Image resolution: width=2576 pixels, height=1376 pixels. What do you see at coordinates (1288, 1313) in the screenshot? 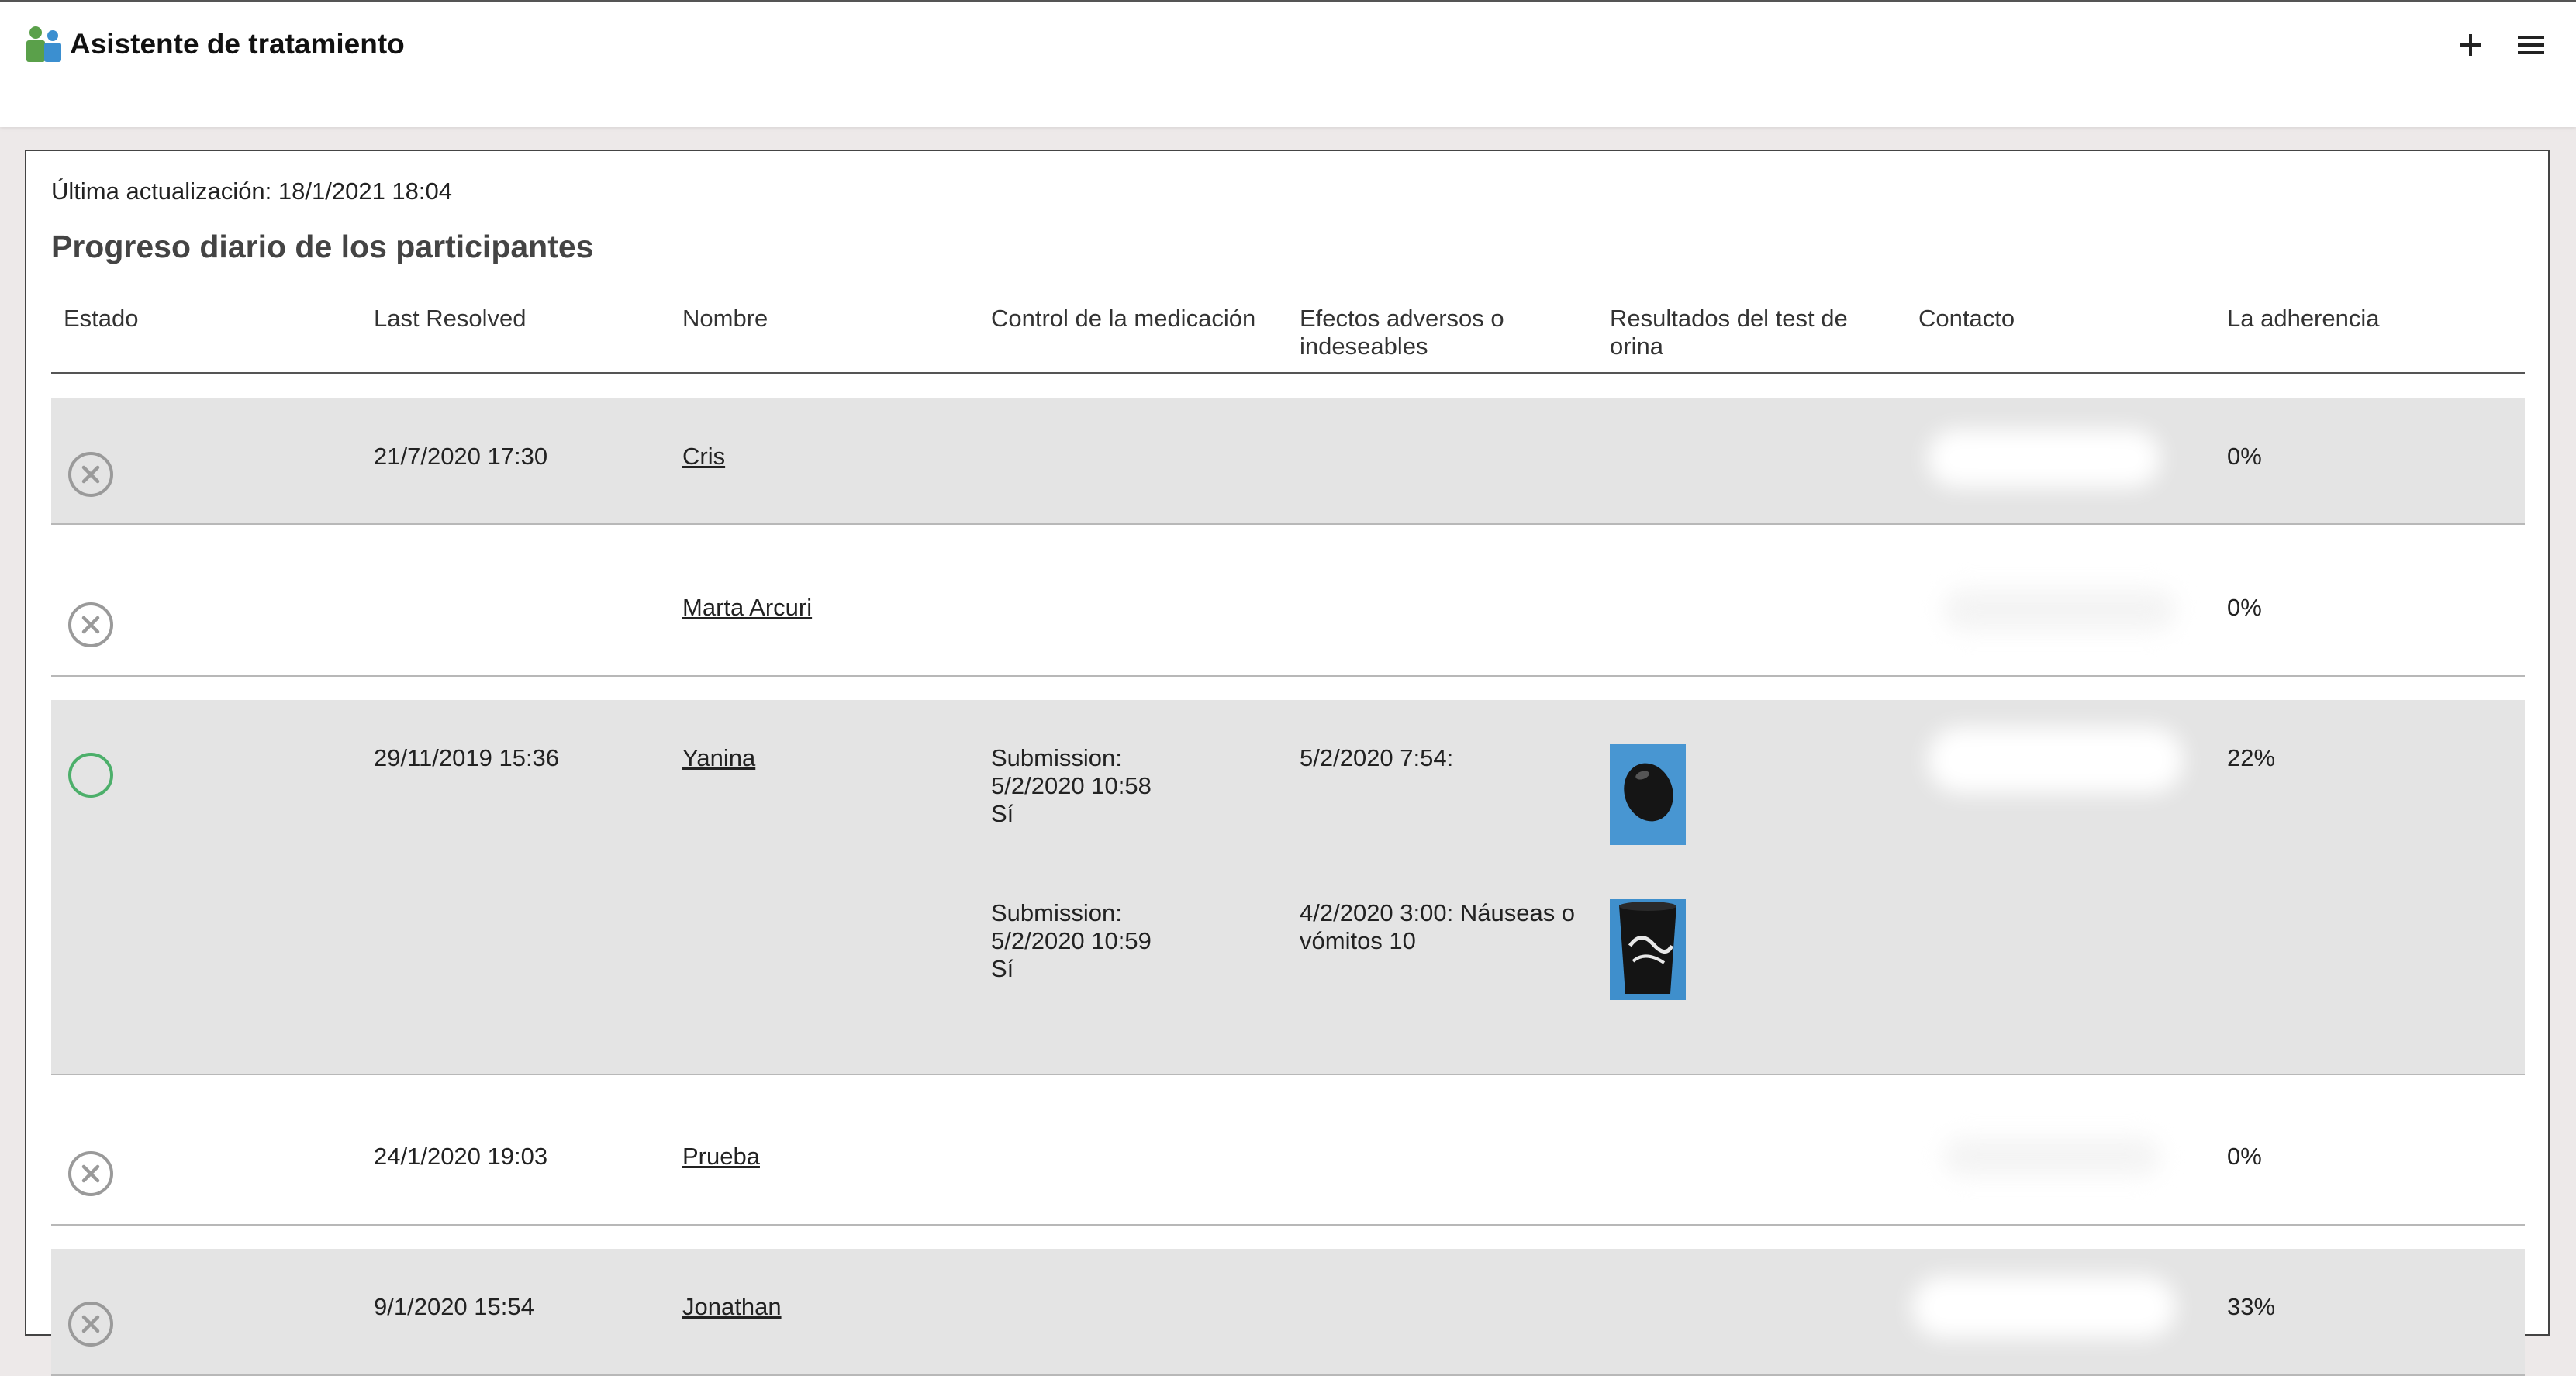
I see `table-row: 9/1/2020 15:54 Jonathan 33%` at bounding box center [1288, 1313].